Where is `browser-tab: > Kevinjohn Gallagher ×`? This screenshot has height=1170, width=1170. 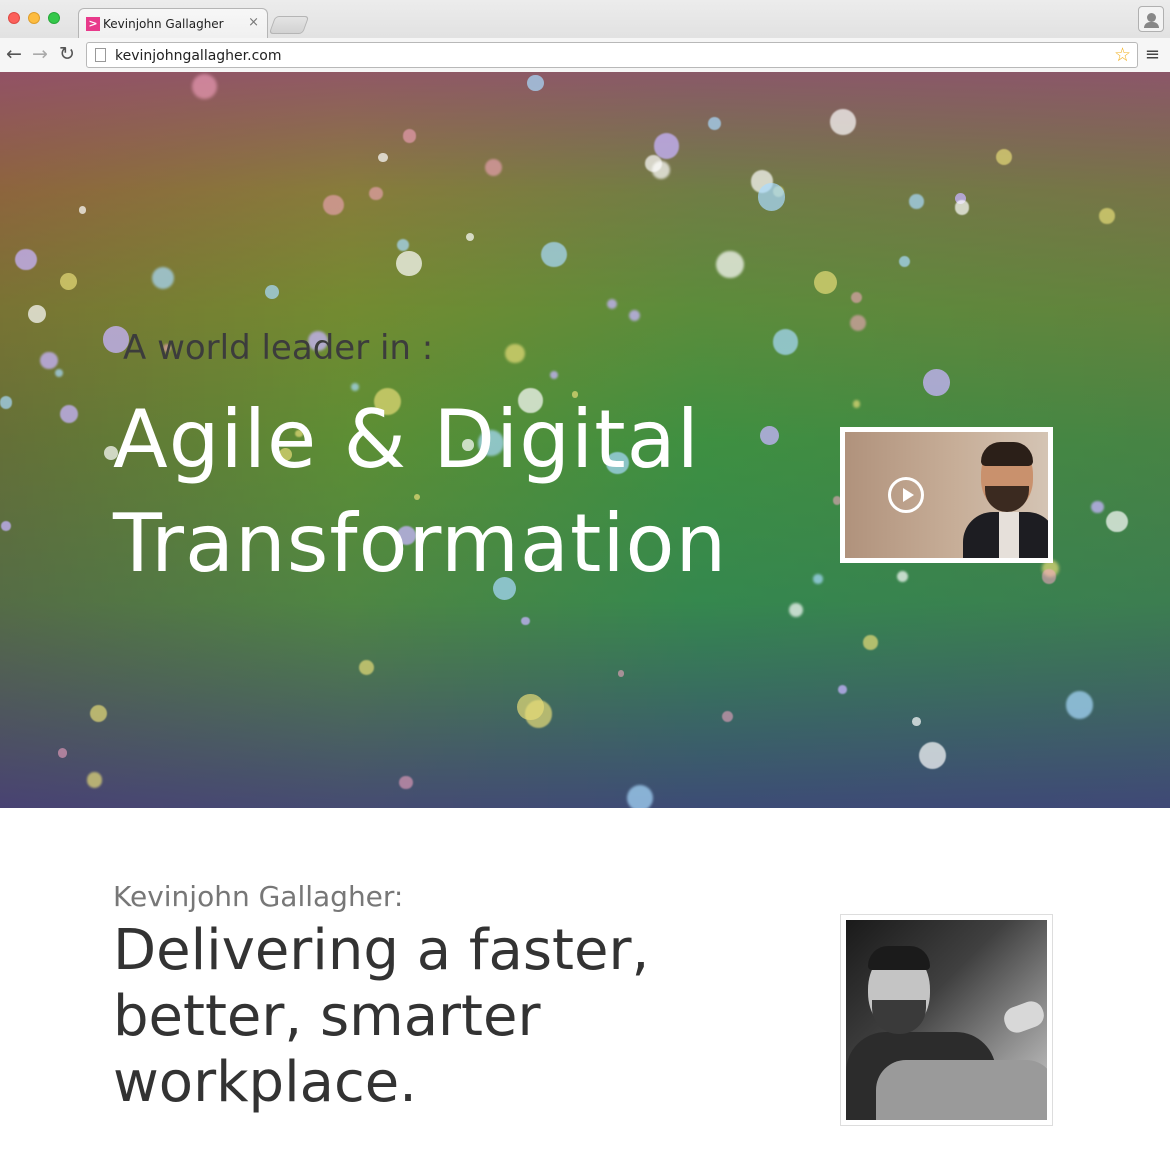
browser-tab: > Kevinjohn Gallagher × is located at coordinates (173, 23).